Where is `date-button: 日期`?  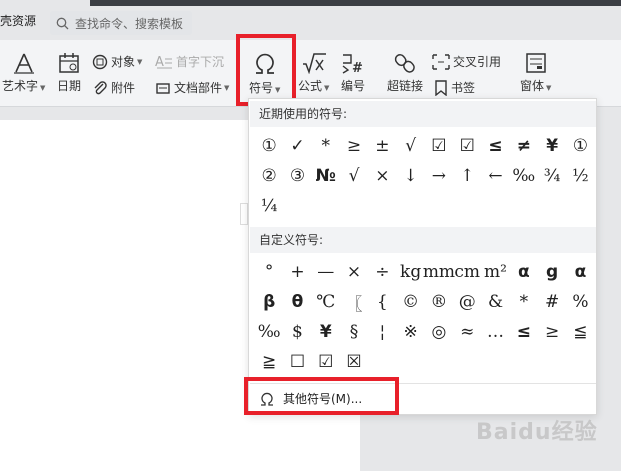
date-button: 日期 is located at coordinates (69, 73).